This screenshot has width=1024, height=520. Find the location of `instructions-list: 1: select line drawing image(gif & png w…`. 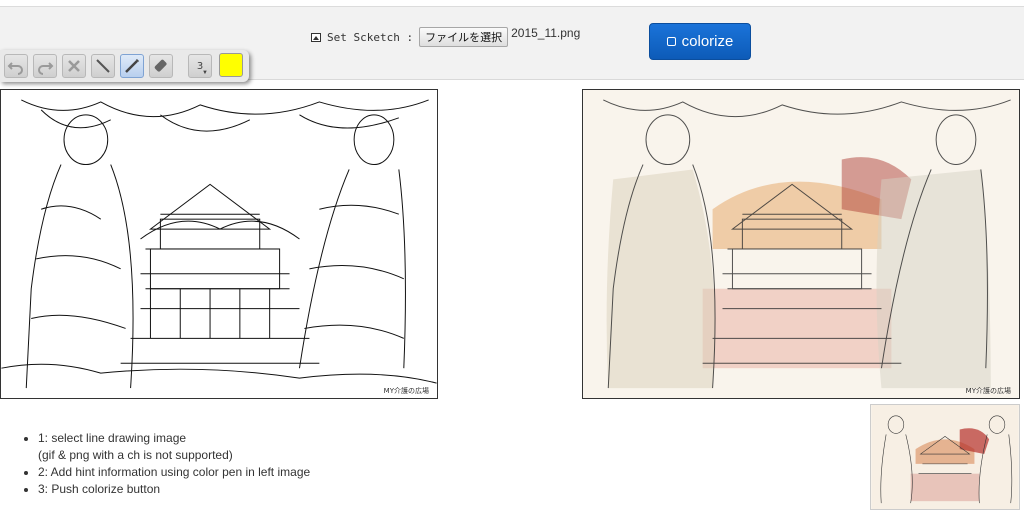

instructions-list: 1: select line drawing image(gif & png w… is located at coordinates (167, 464).